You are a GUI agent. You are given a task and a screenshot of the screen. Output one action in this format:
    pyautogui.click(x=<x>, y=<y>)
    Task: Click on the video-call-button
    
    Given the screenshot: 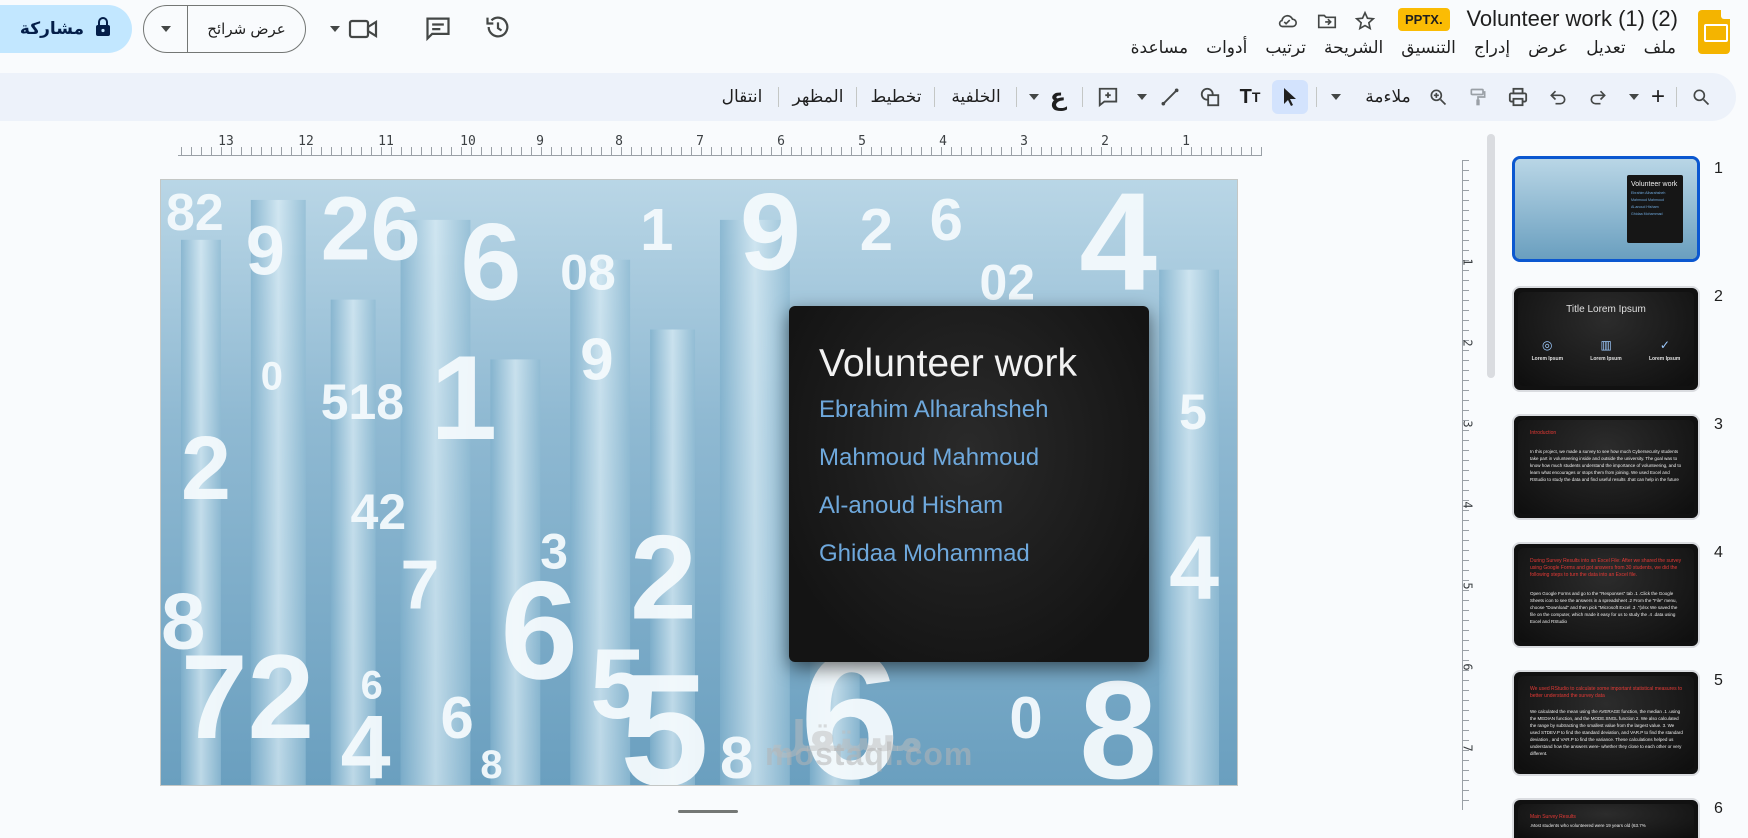 What is the action you would take?
    pyautogui.click(x=358, y=29)
    